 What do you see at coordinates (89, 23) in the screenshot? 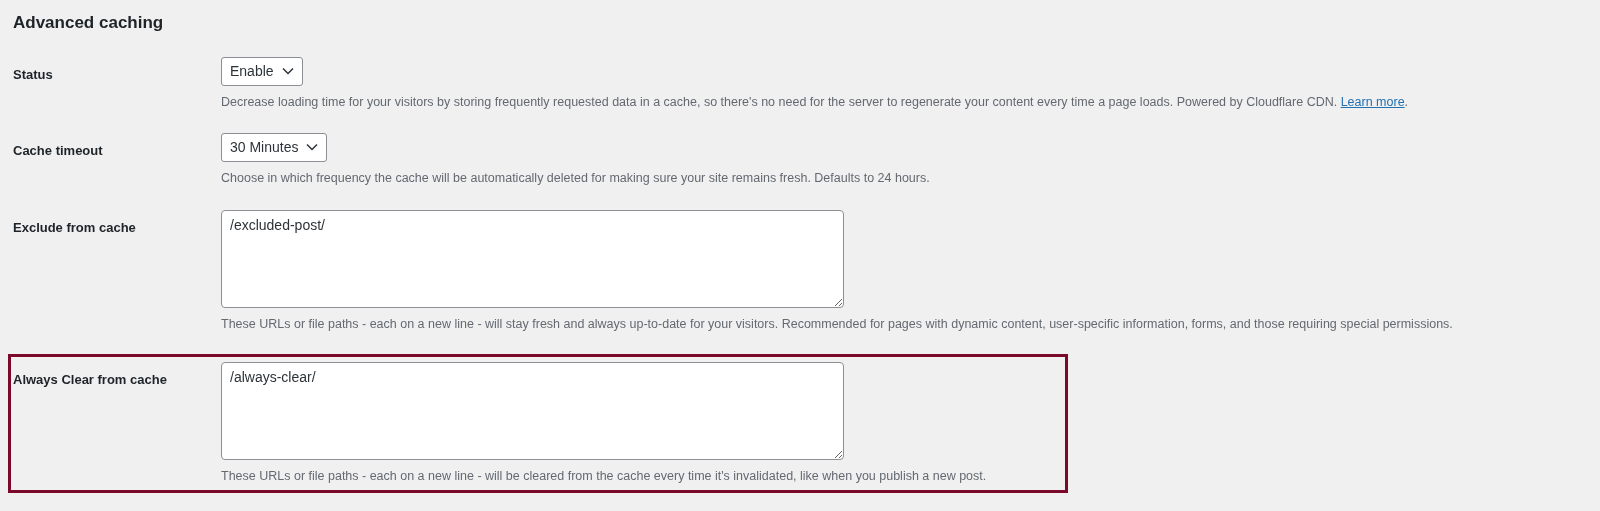
I see `section-title: Advanced caching` at bounding box center [89, 23].